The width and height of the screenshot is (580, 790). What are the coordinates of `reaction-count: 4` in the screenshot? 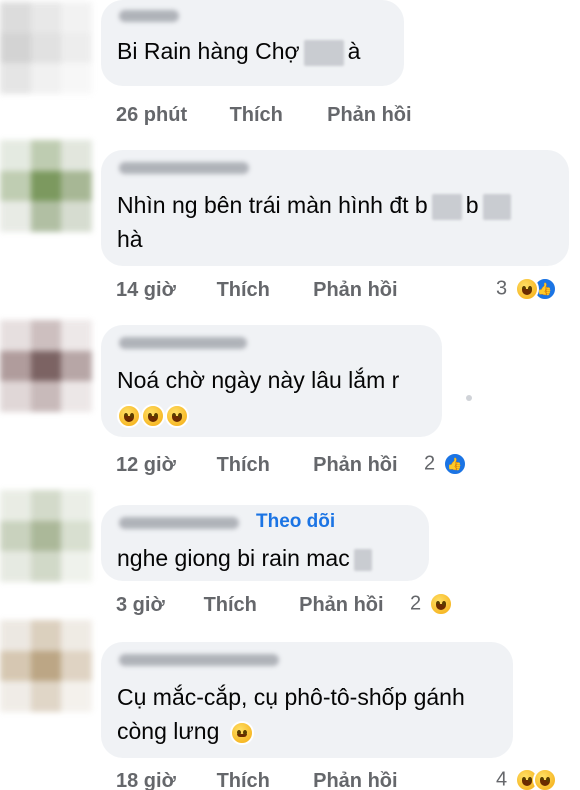 It's located at (502, 779).